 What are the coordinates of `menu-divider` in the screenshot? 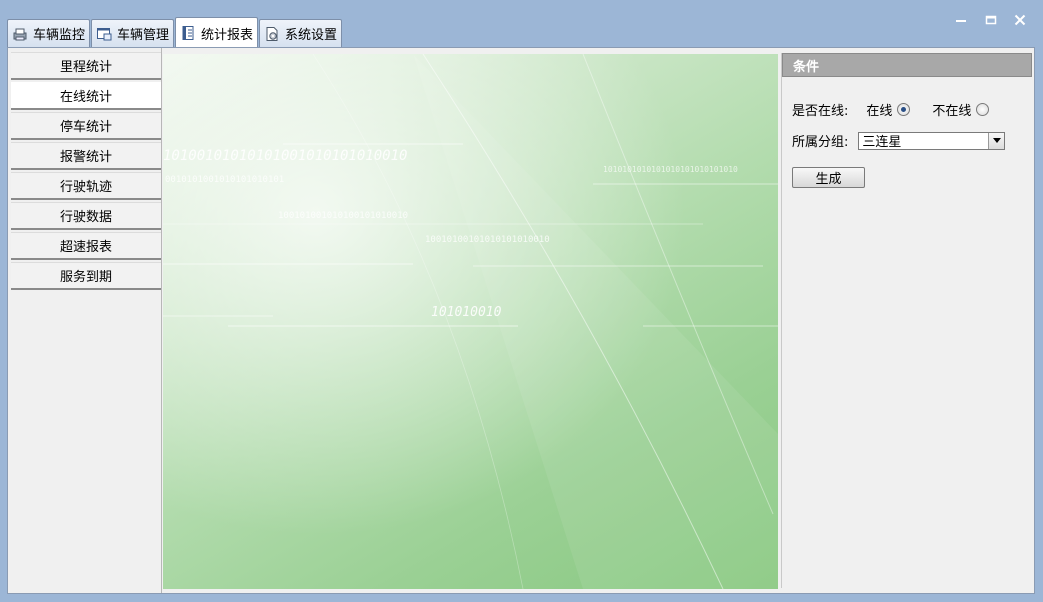 It's located at (161, 320).